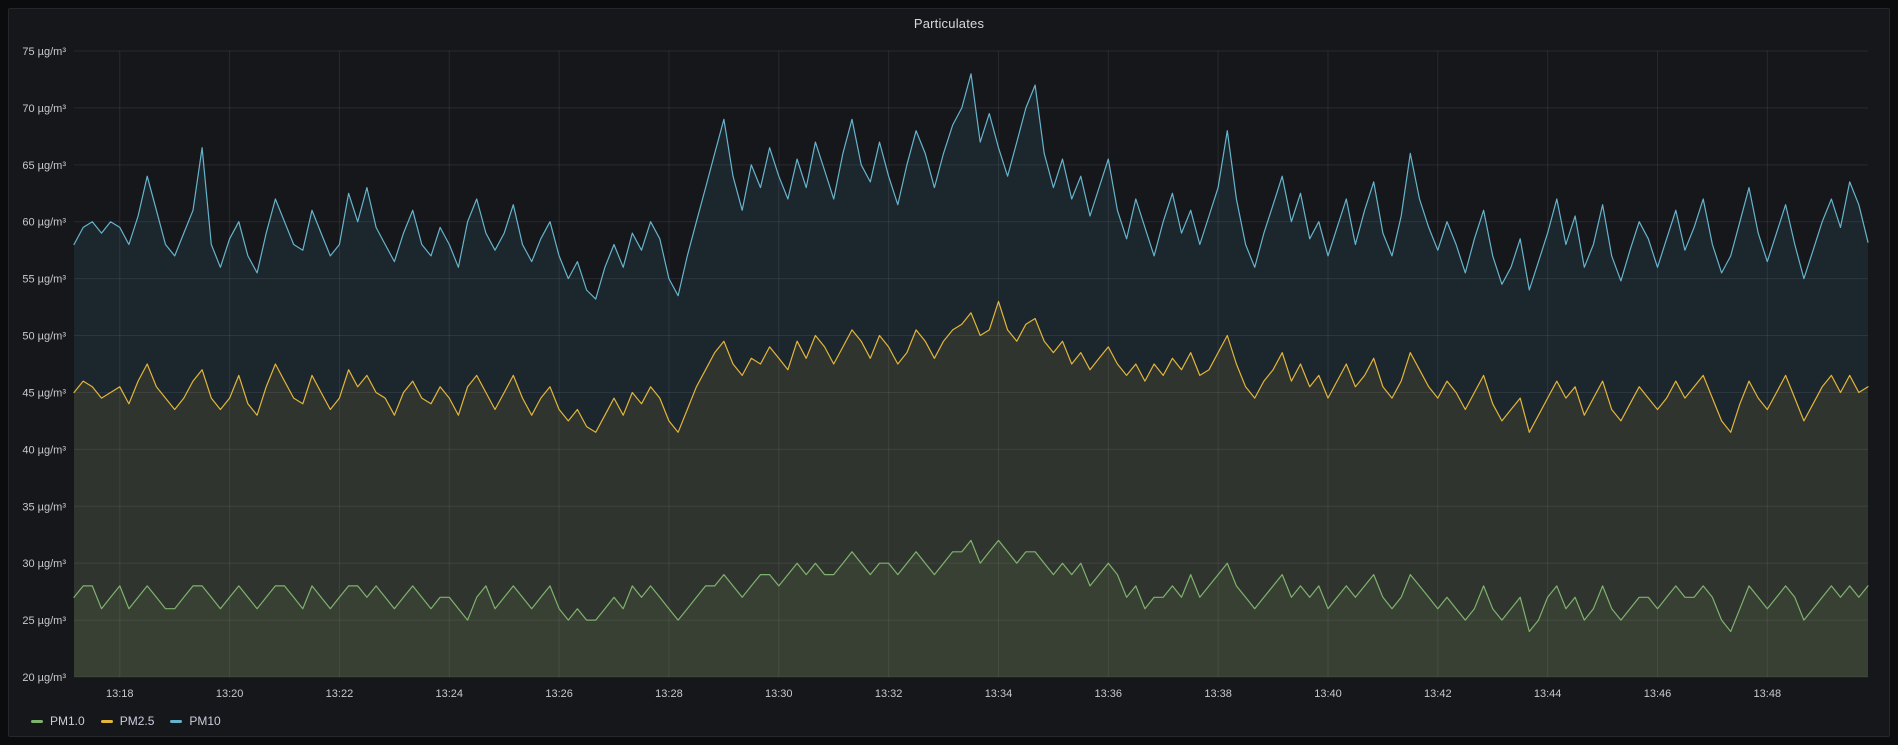  I want to click on y-tick-label: 25 µg/m³, so click(44, 621).